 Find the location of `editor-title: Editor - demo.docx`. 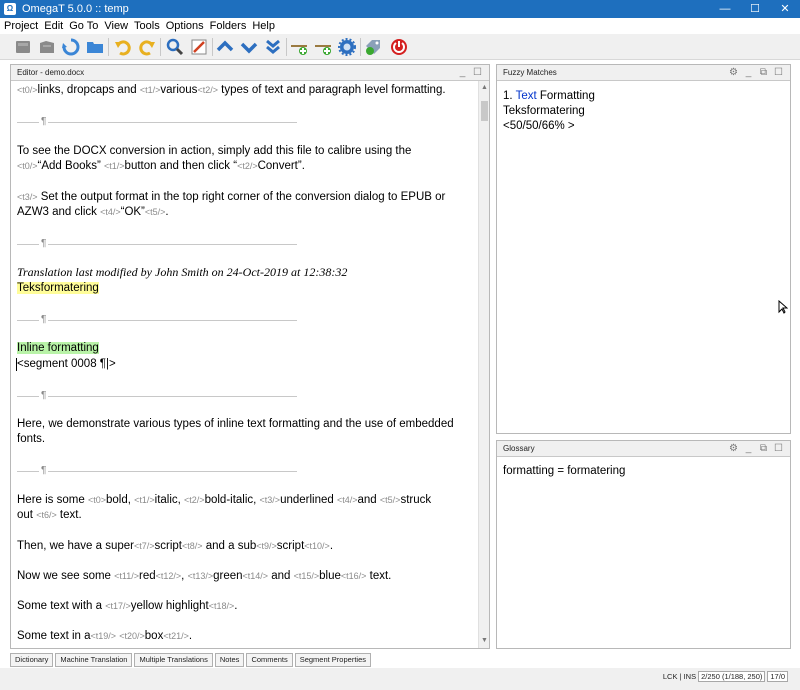

editor-title: Editor - demo.docx is located at coordinates (51, 72).